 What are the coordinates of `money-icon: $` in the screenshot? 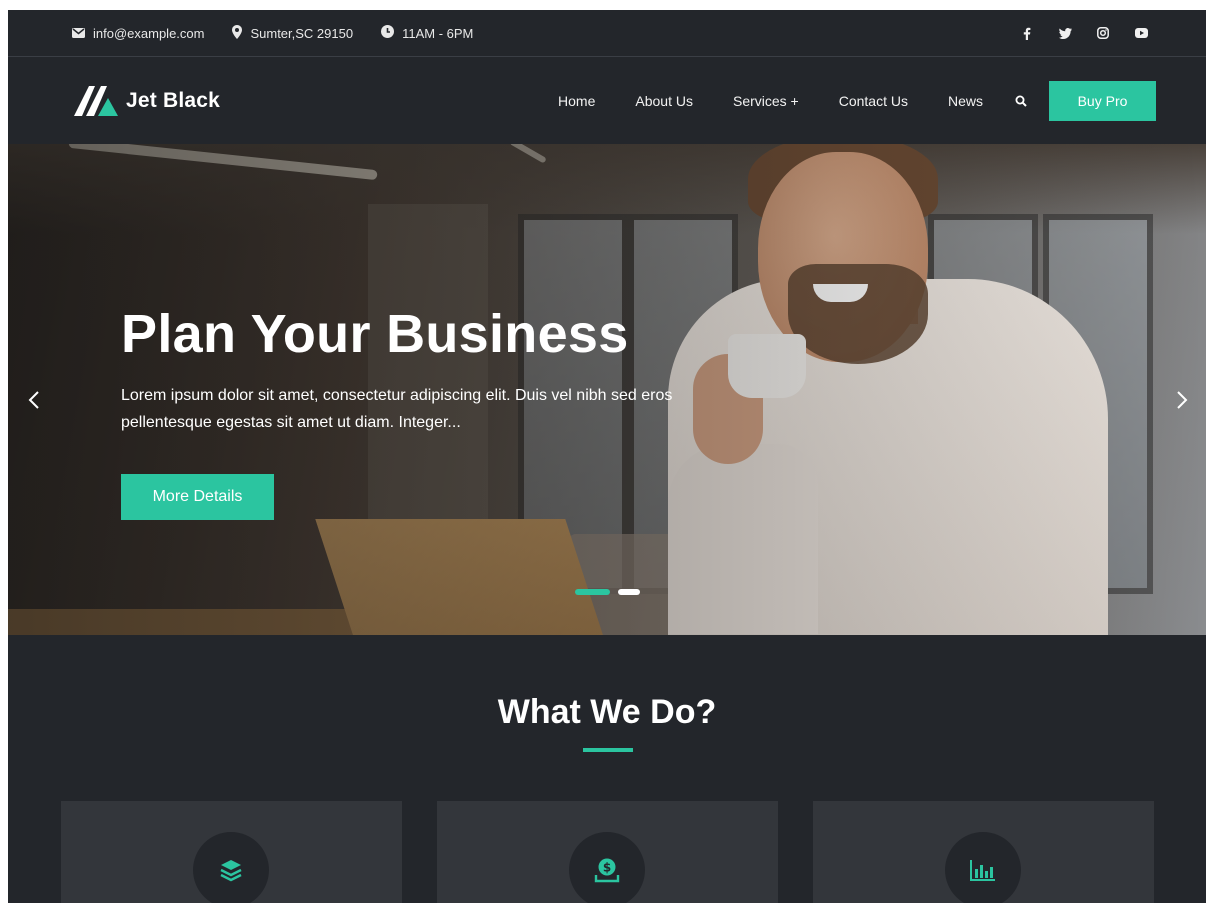 It's located at (607, 867).